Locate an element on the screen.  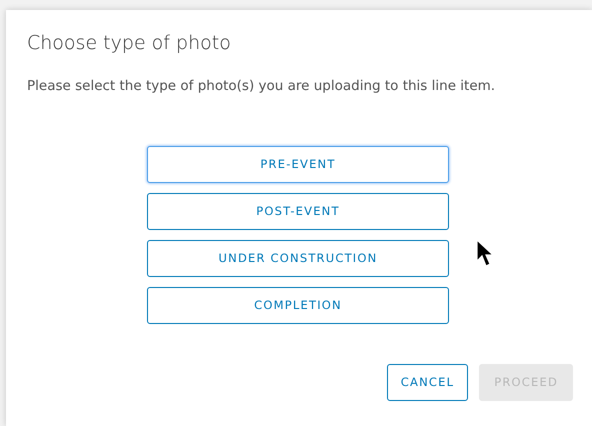
dialog-title: Choose type of photo is located at coordinates (129, 43).